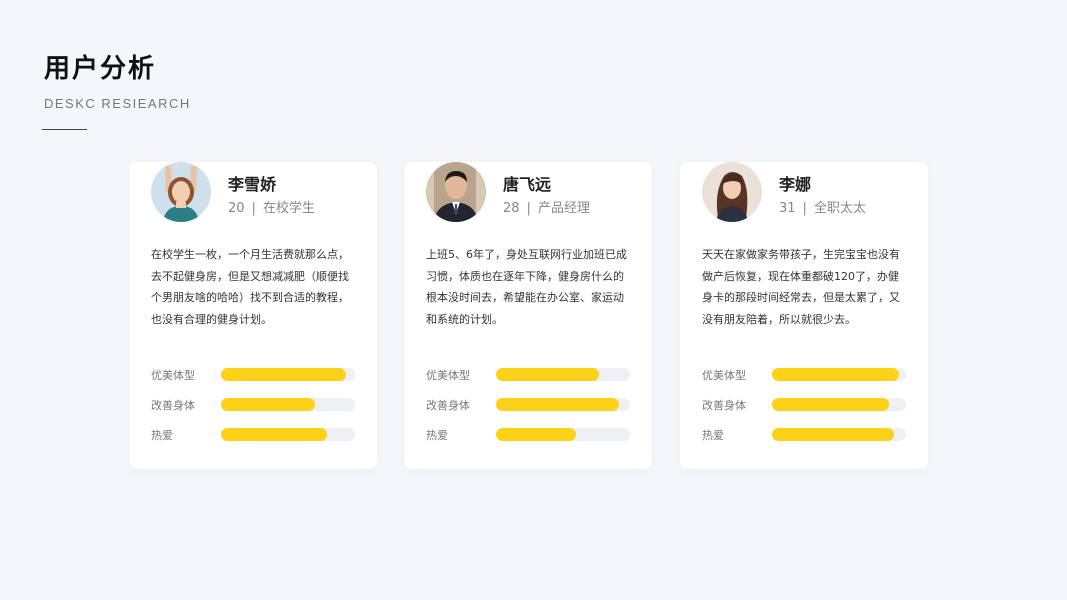 This screenshot has height=600, width=1067. What do you see at coordinates (527, 184) in the screenshot?
I see `persona-name: 唐飞远` at bounding box center [527, 184].